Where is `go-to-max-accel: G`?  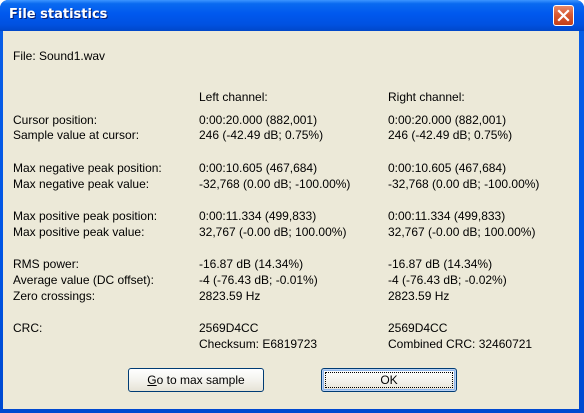 go-to-max-accel: G is located at coordinates (152, 380).